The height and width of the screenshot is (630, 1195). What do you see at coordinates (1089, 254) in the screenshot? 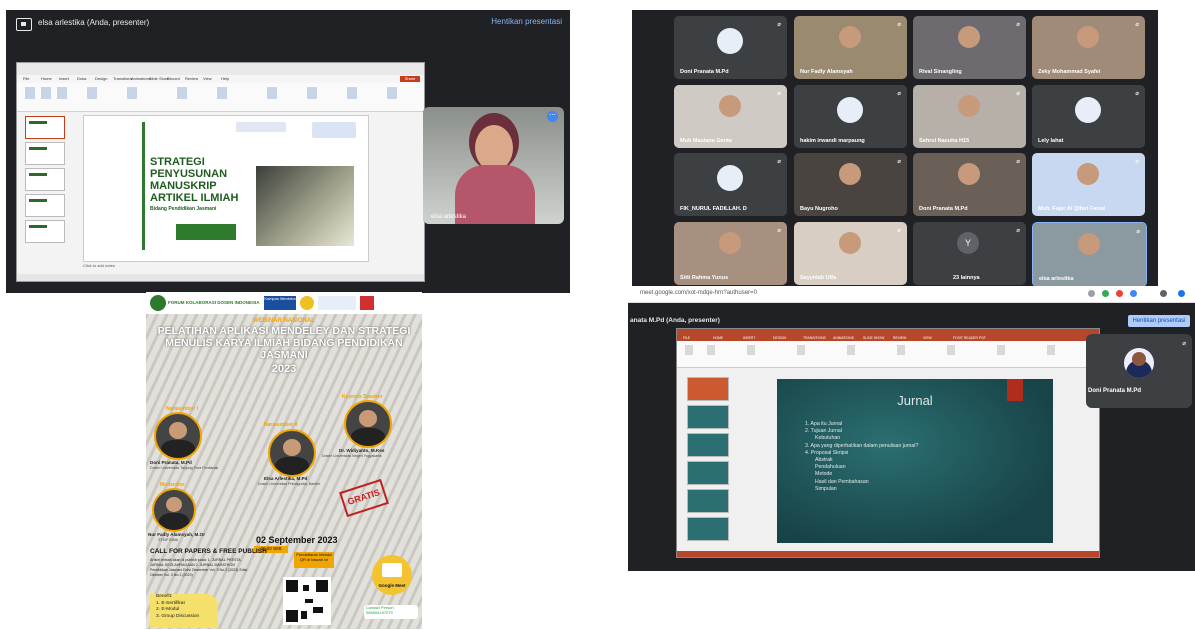
I see `participant-tile: ⌀ elsa arlestika` at bounding box center [1089, 254].